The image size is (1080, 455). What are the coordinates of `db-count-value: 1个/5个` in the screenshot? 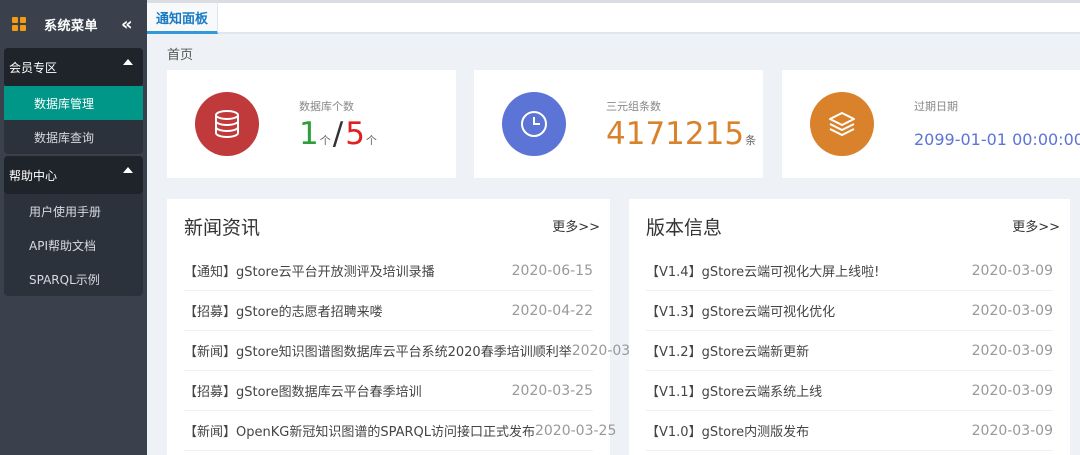 It's located at (338, 134).